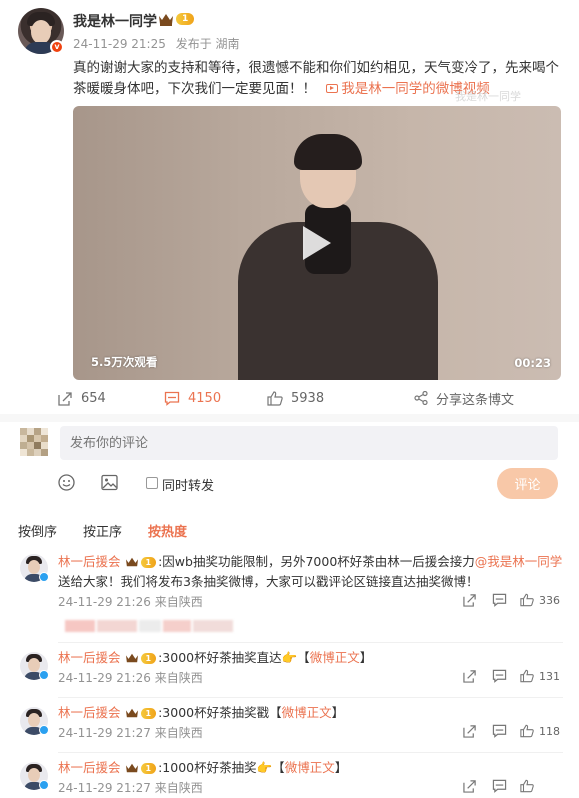  I want to click on comment-text: 林一后援会 1:3000杯好茶抽奖戳【微博正文】, so click(201, 712).